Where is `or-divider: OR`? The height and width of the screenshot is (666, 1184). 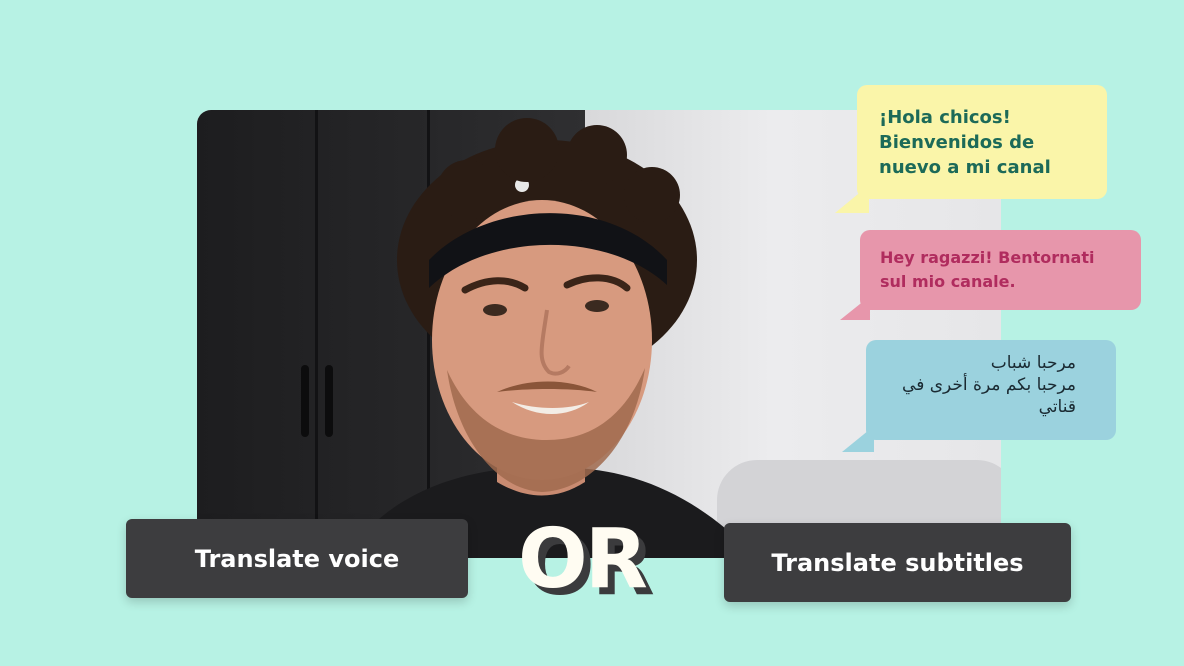 or-divider: OR is located at coordinates (598, 562).